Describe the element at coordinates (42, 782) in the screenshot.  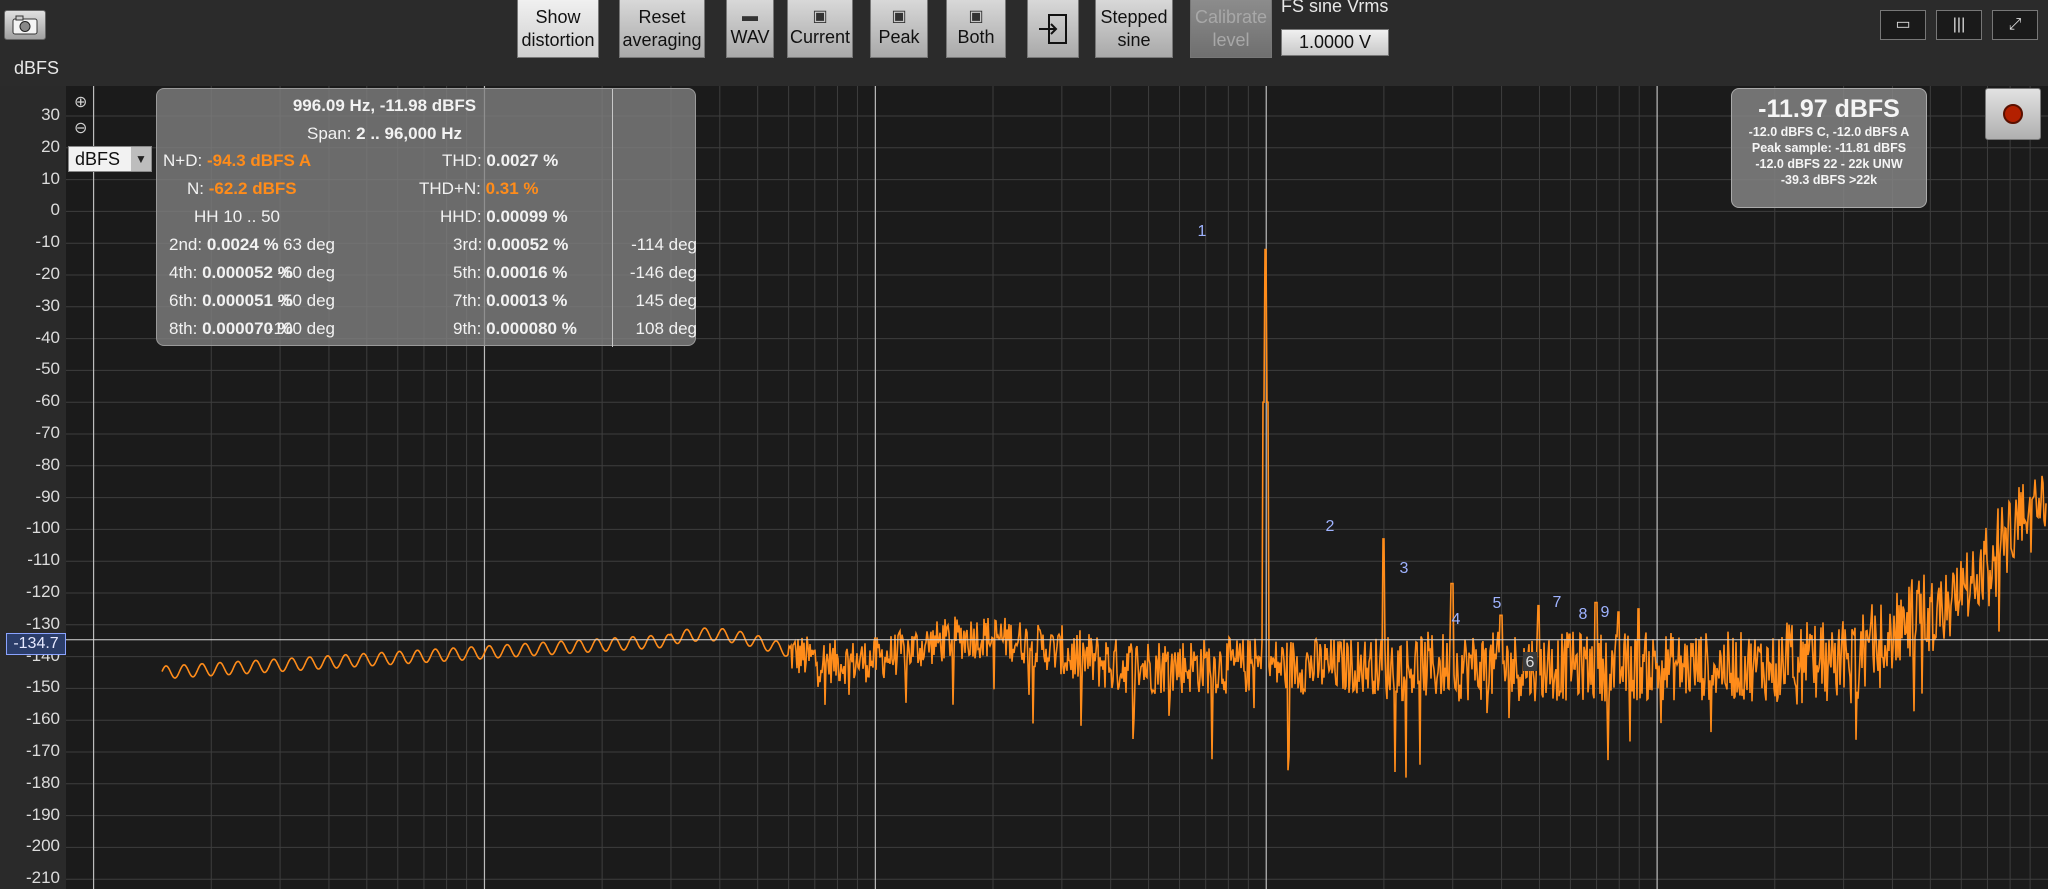
I see `y-tick-label: -180` at that location.